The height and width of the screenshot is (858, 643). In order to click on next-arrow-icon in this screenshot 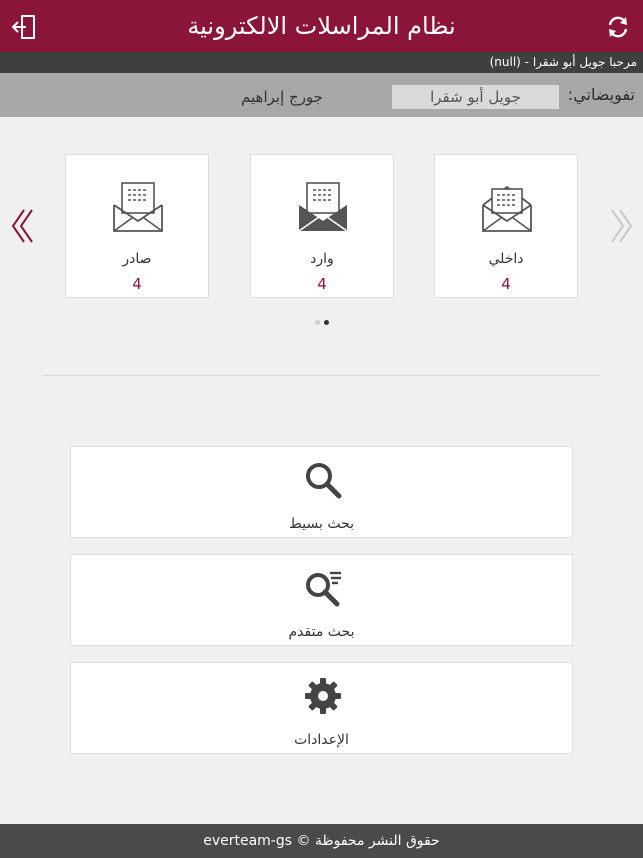, I will do `click(621, 226)`.